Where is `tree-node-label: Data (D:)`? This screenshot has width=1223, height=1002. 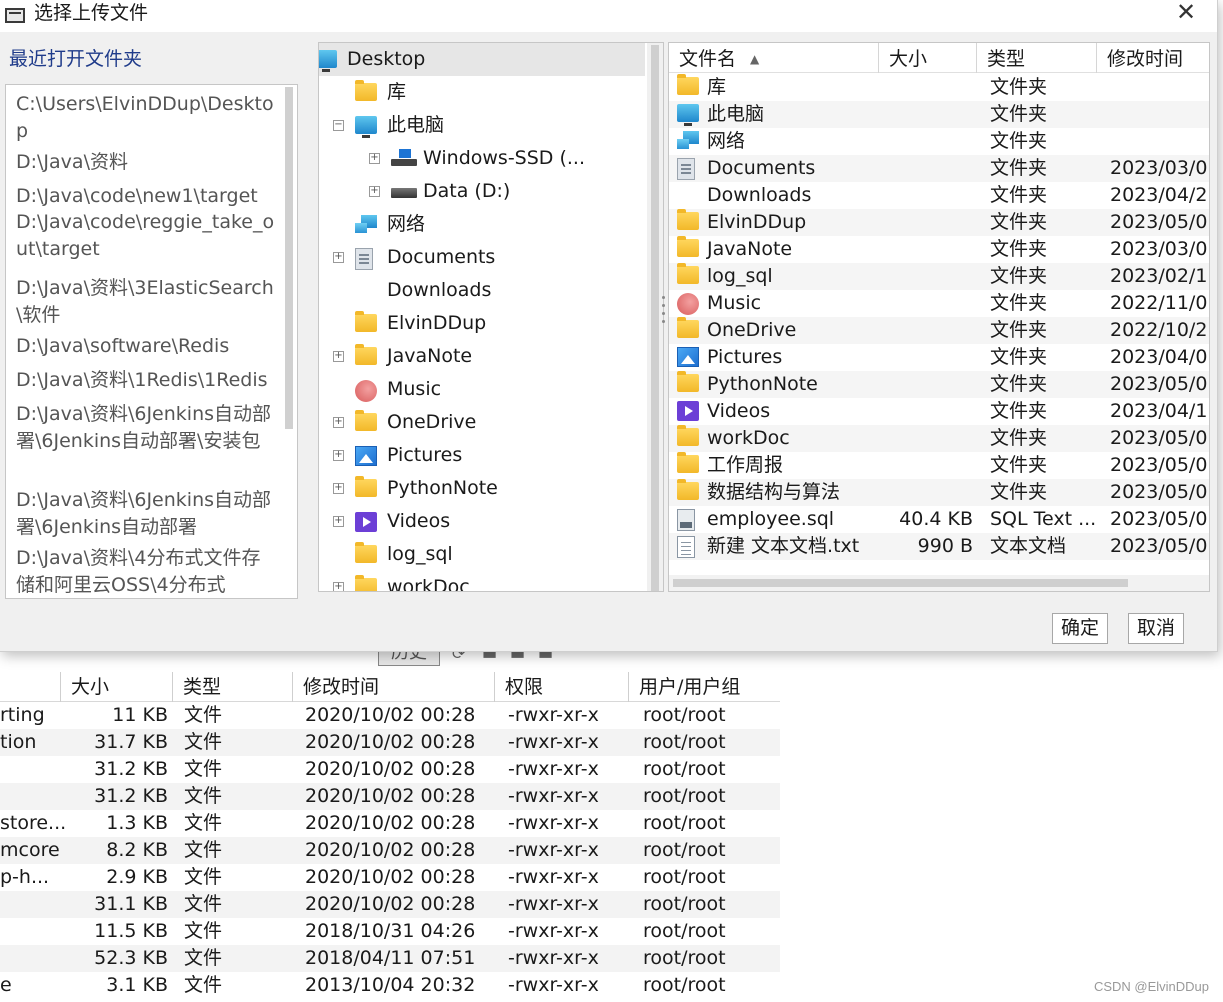 tree-node-label: Data (D:) is located at coordinates (467, 191).